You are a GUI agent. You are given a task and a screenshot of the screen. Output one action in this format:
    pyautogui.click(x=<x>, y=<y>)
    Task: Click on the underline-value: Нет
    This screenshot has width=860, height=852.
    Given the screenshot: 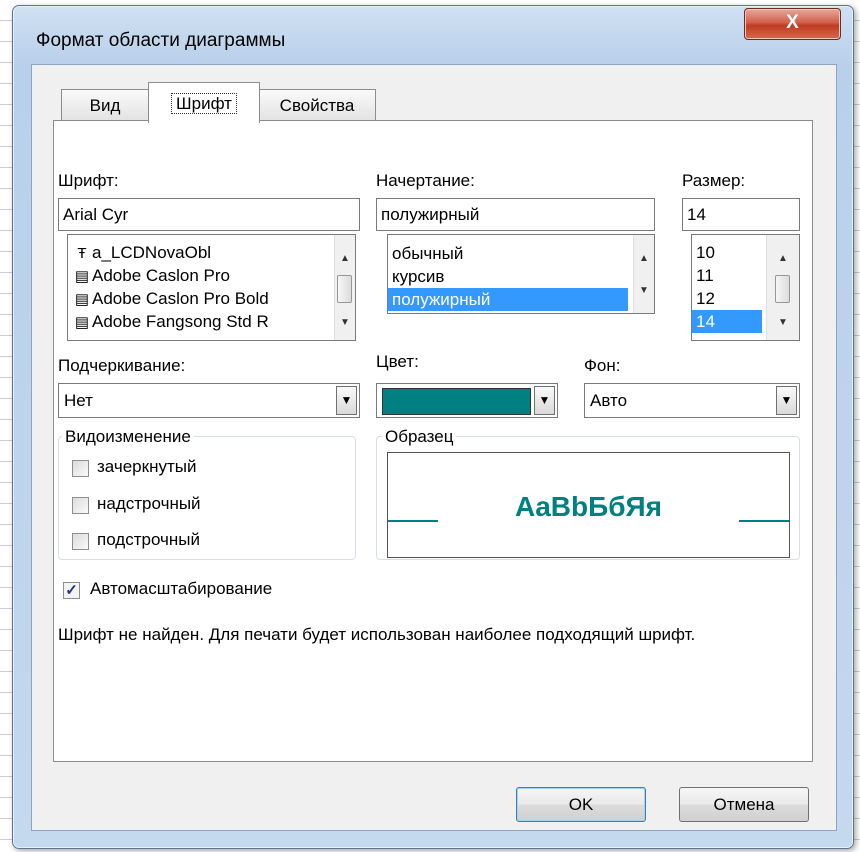 What is the action you would take?
    pyautogui.click(x=78, y=400)
    